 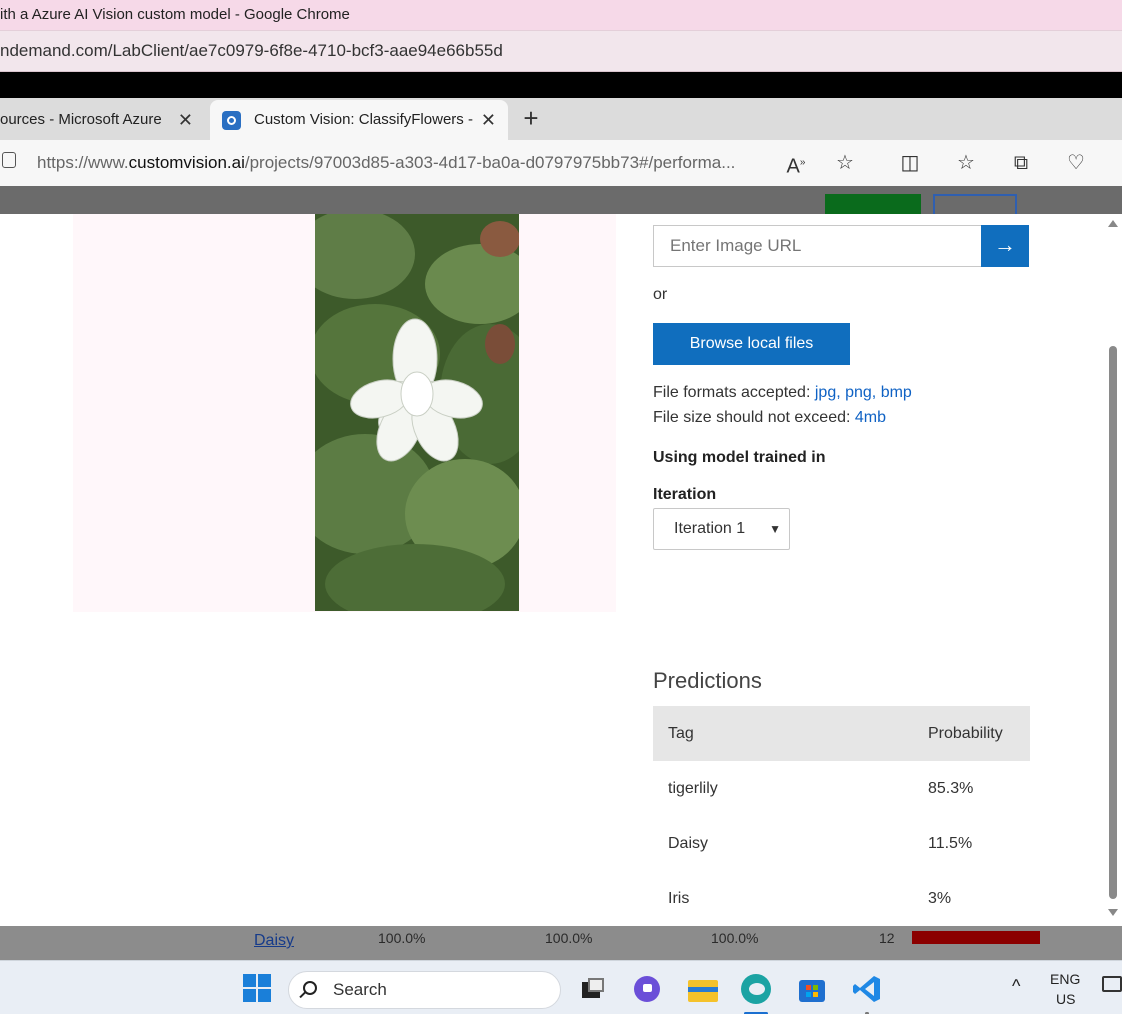 I want to click on probability-cell: 3%, so click(x=940, y=898).